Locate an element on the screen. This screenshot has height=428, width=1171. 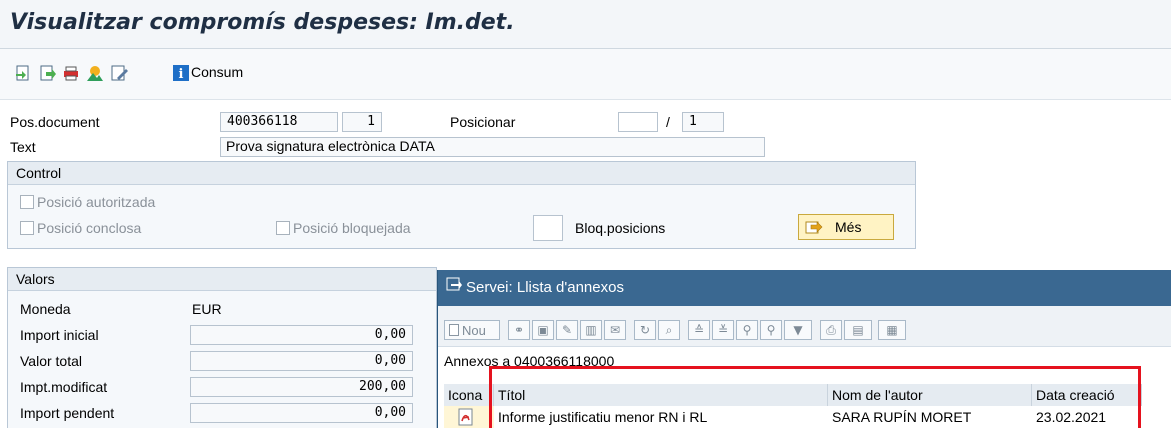
posicio-autoritzada-checkbox: Posició autoritzada is located at coordinates (87, 202).